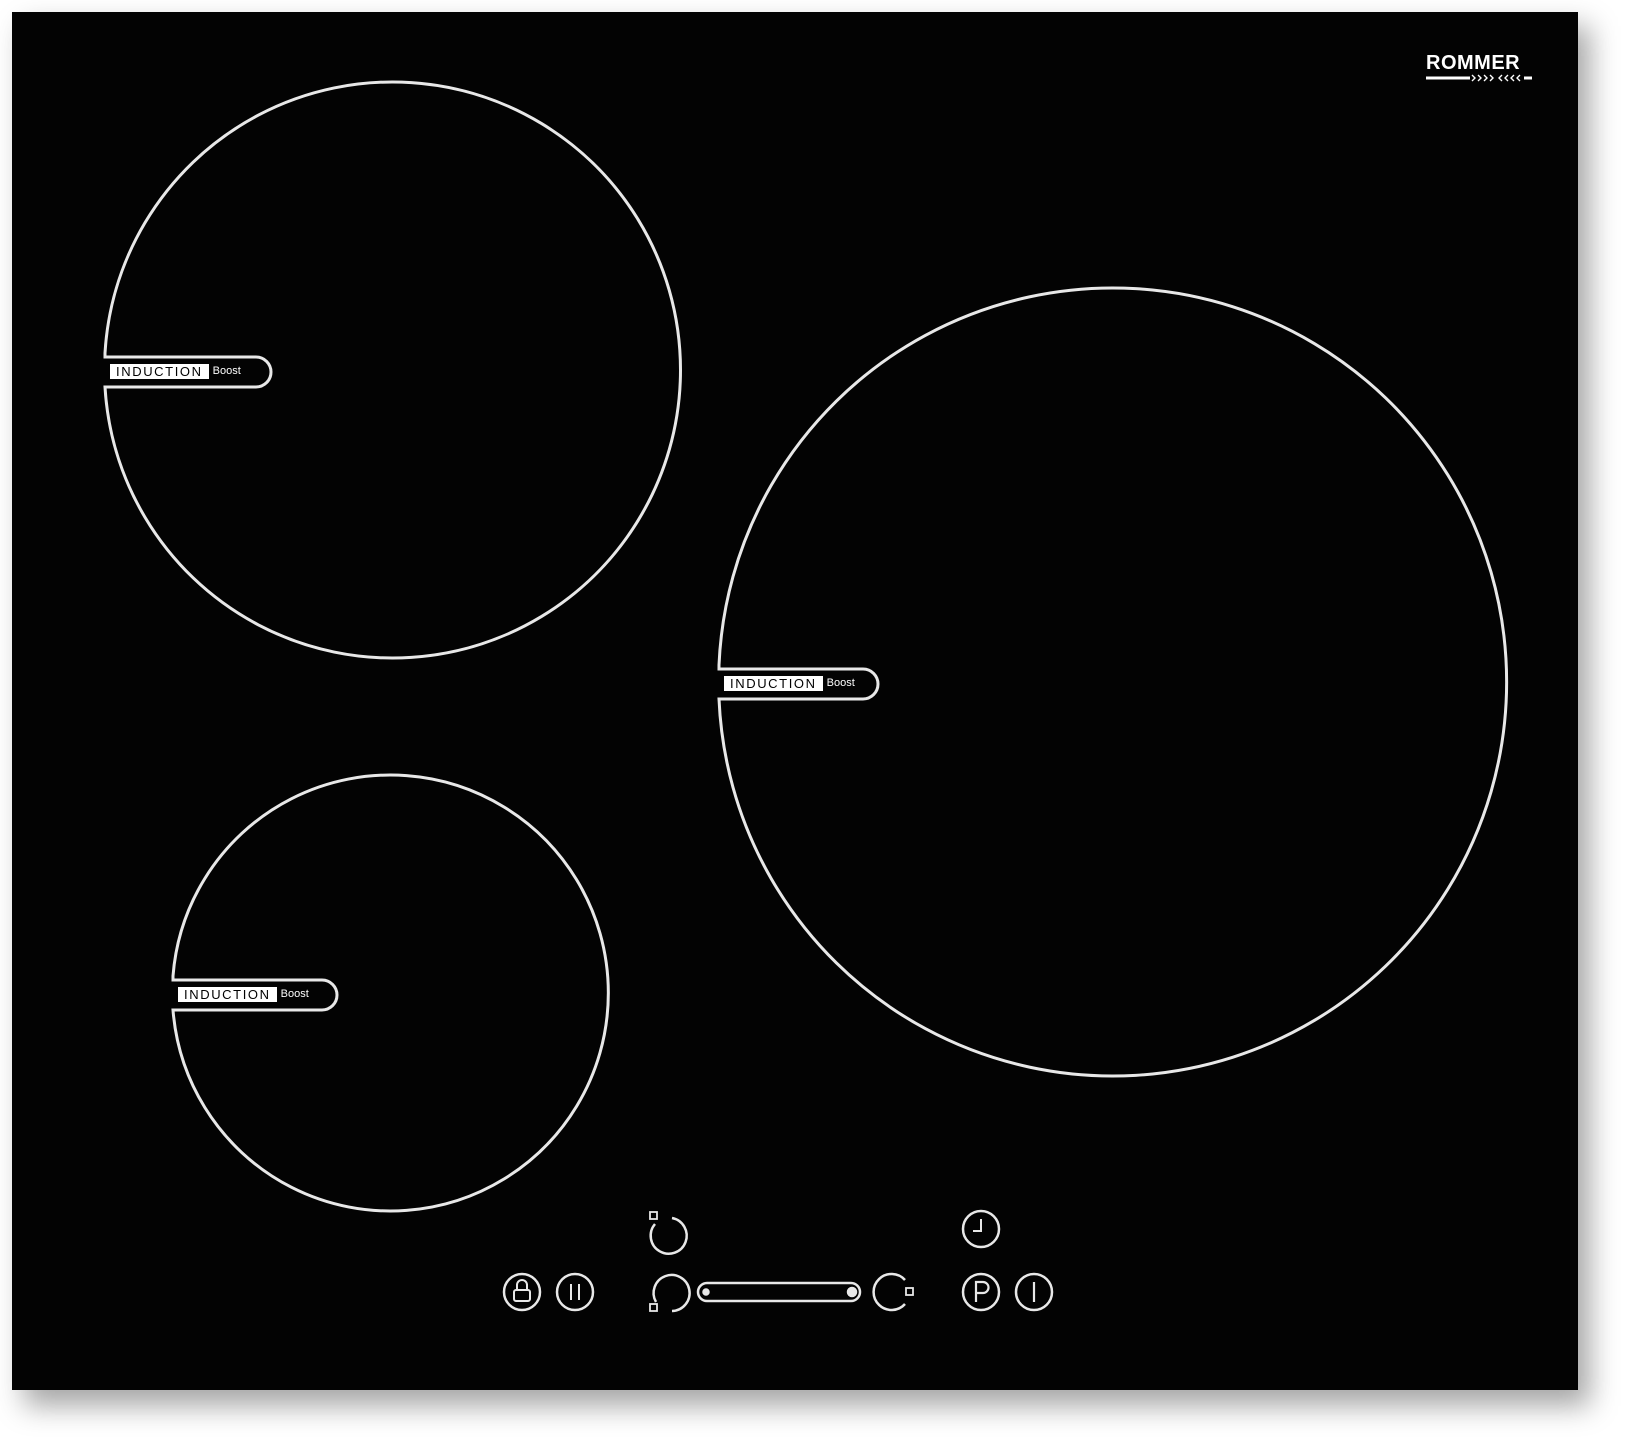 The height and width of the screenshot is (1450, 1635). I want to click on zone-label-top-left: INDUCTION Boost, so click(175, 371).